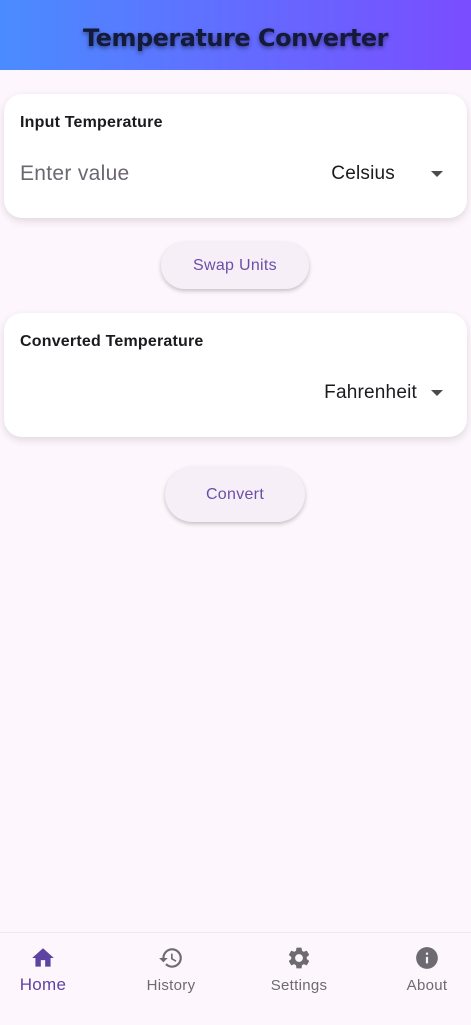 The image size is (471, 1025). I want to click on gear-icon, so click(299, 958).